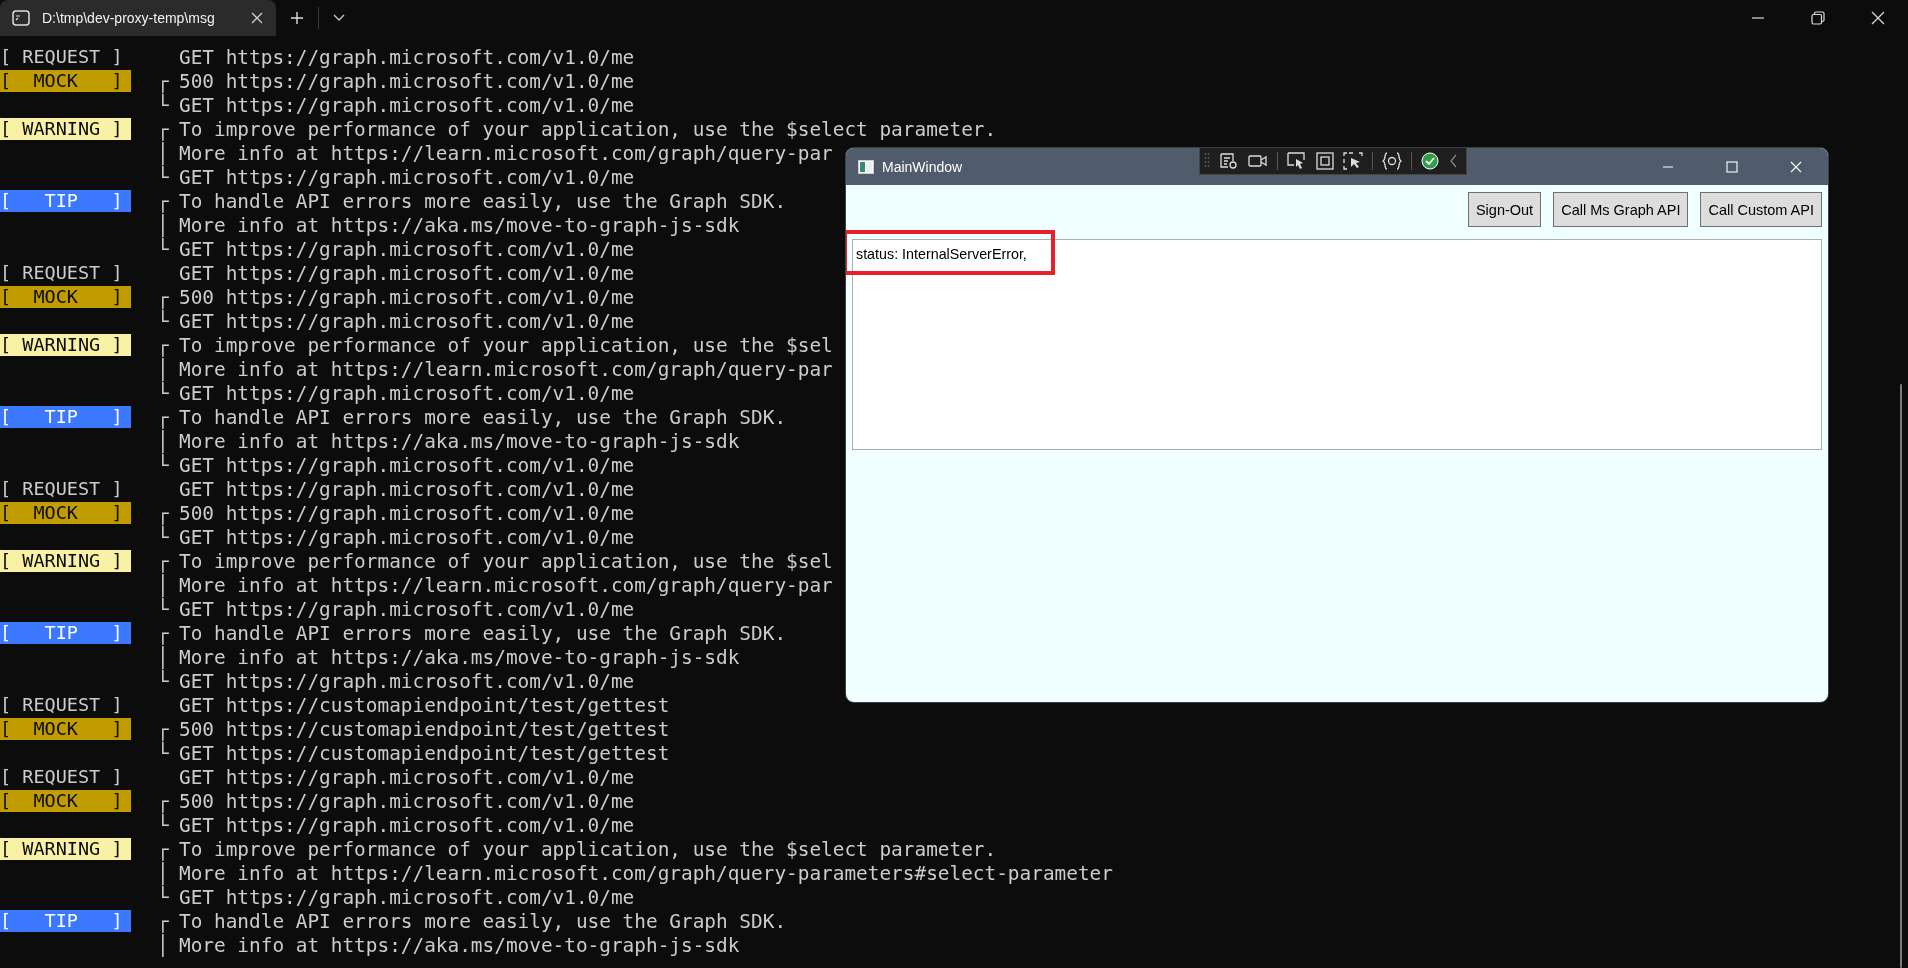  Describe the element at coordinates (1818, 18) in the screenshot. I see `restore-icon` at that location.